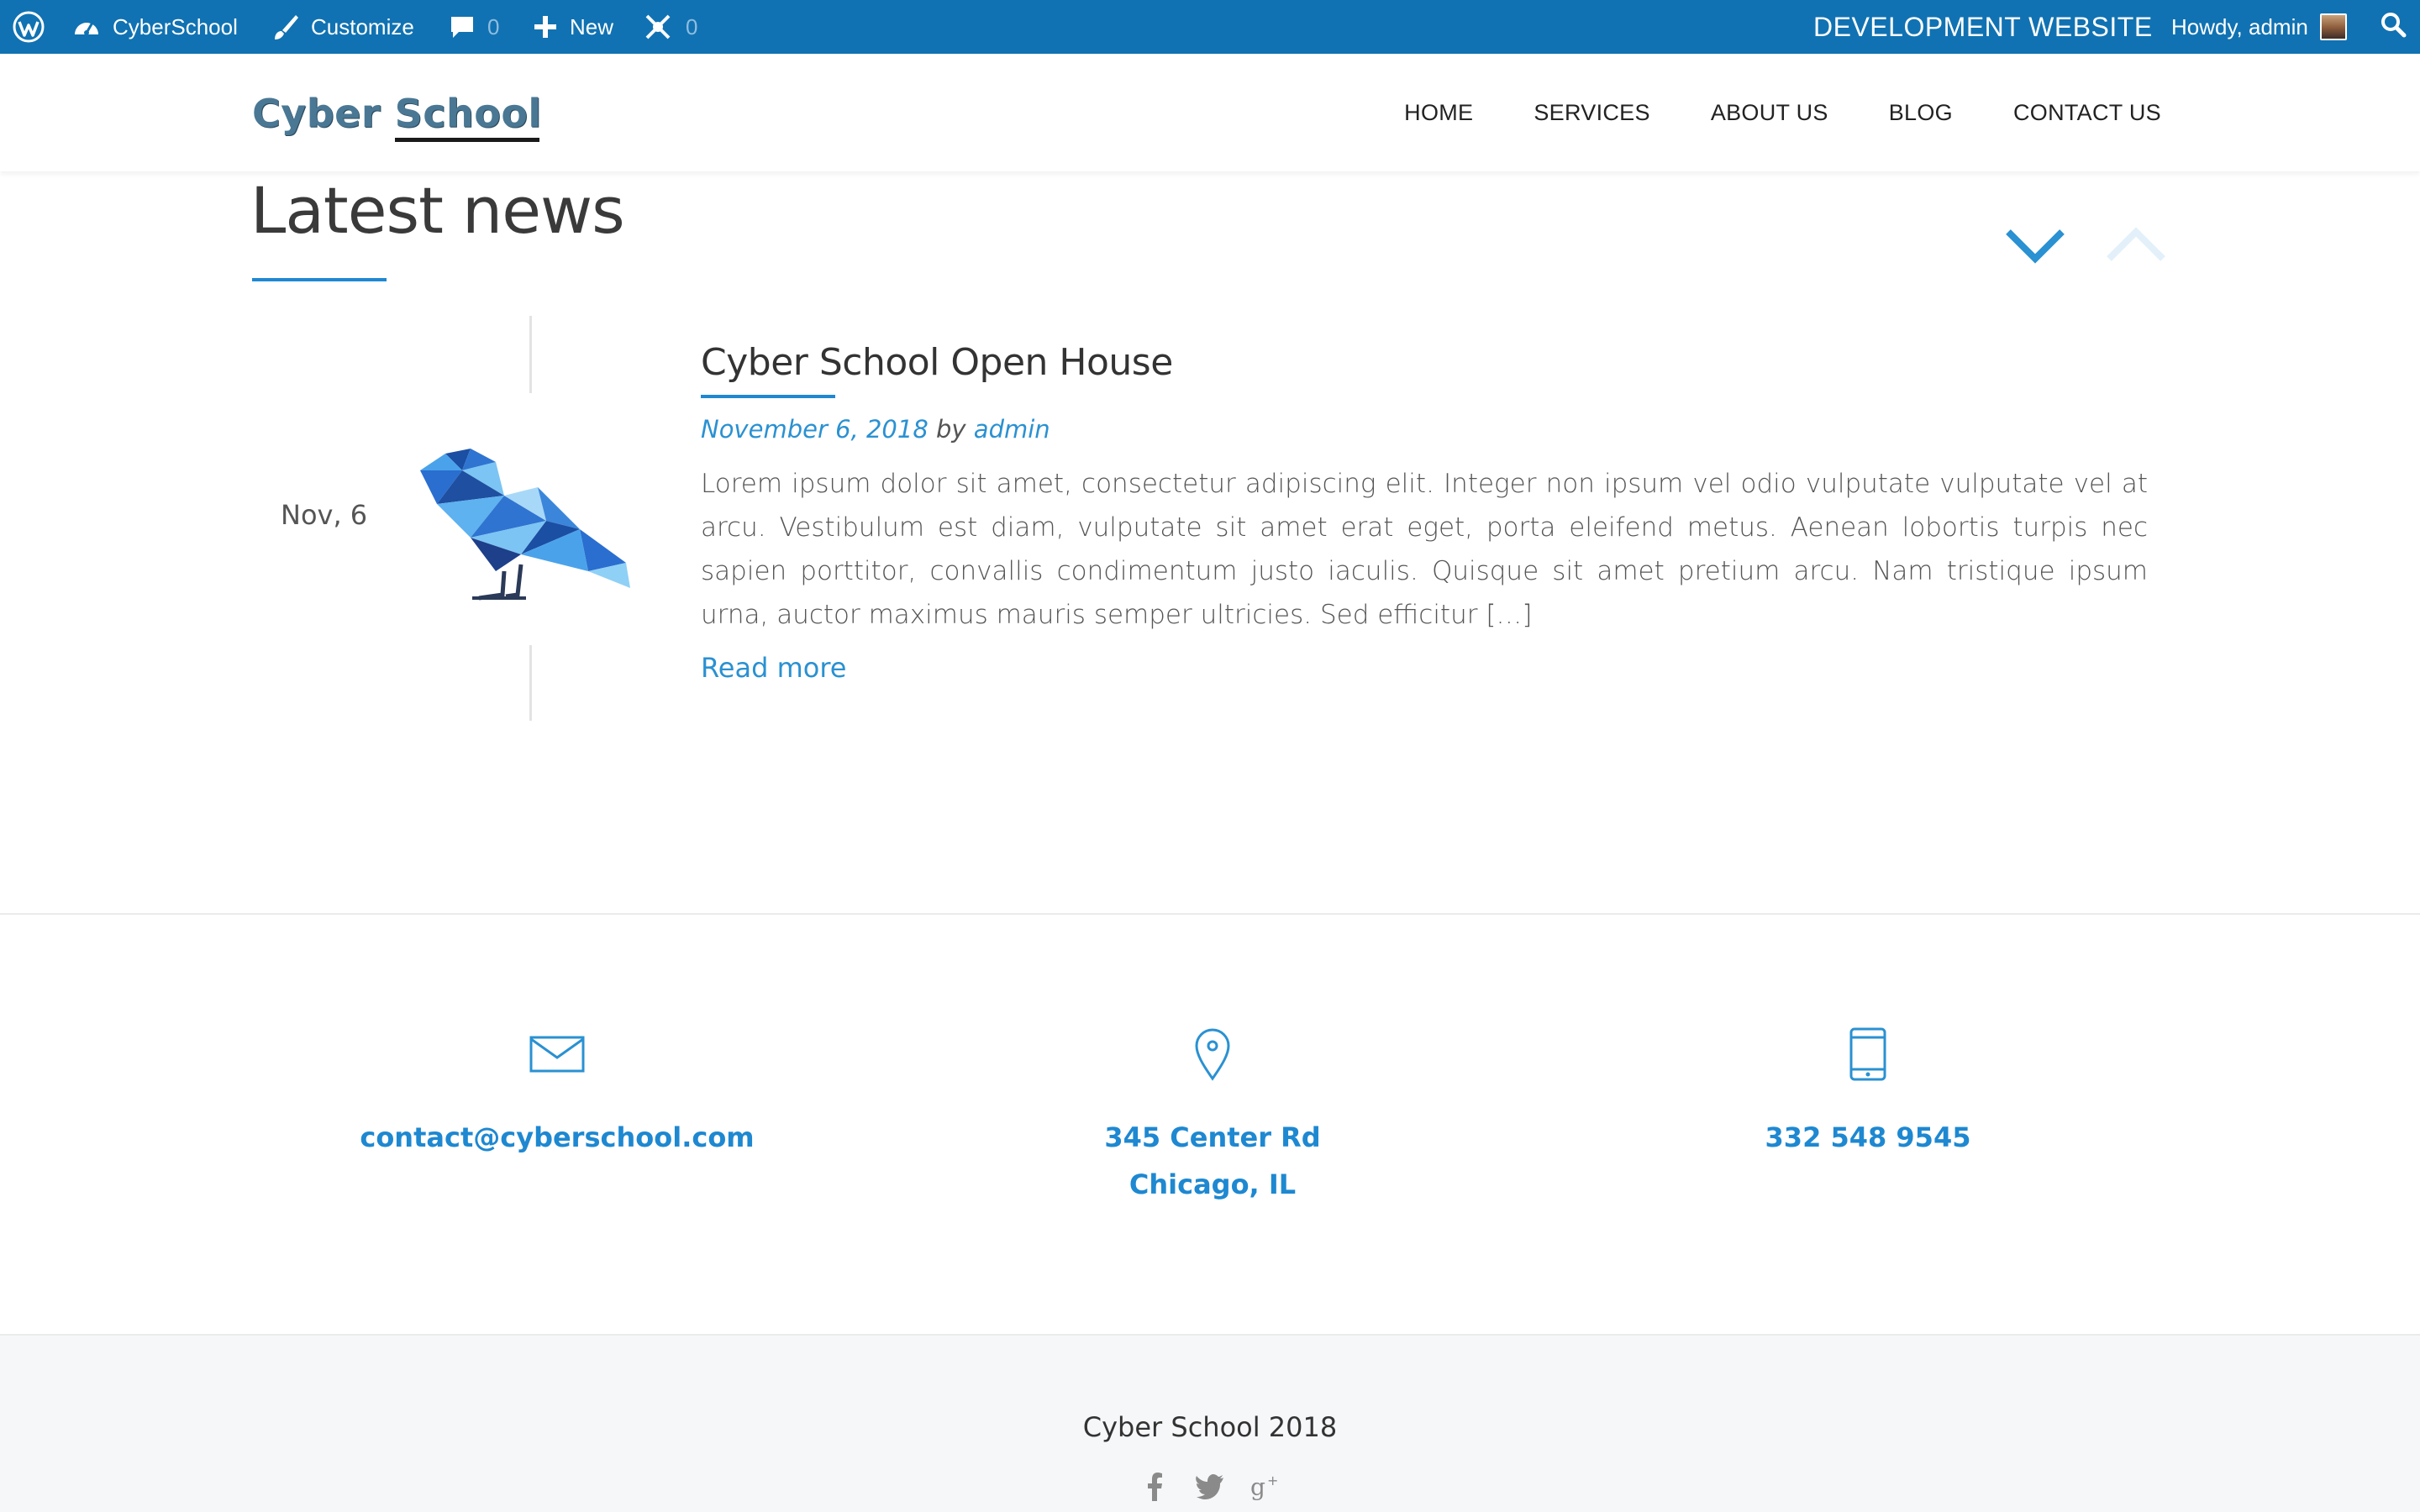  I want to click on plus-icon, so click(545, 26).